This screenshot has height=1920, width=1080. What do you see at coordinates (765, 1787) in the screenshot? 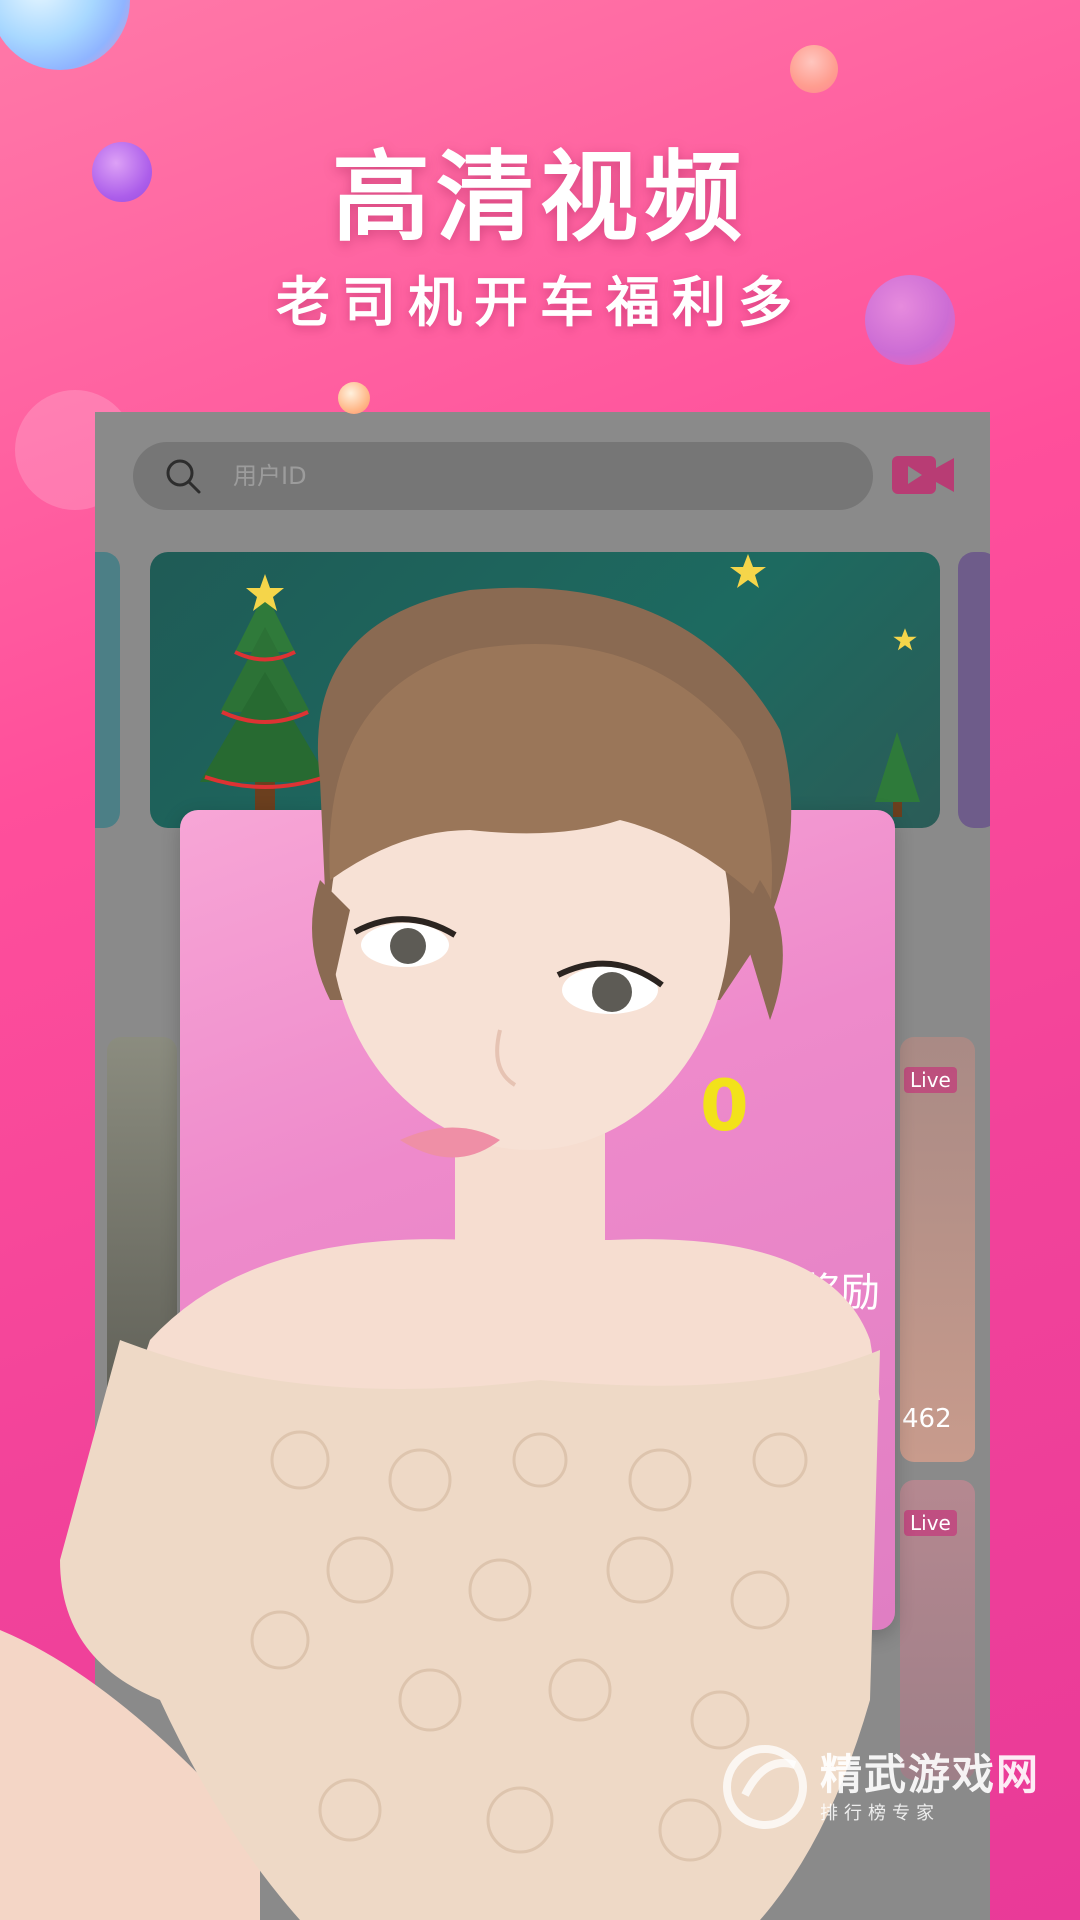
I see `logo-icon` at bounding box center [765, 1787].